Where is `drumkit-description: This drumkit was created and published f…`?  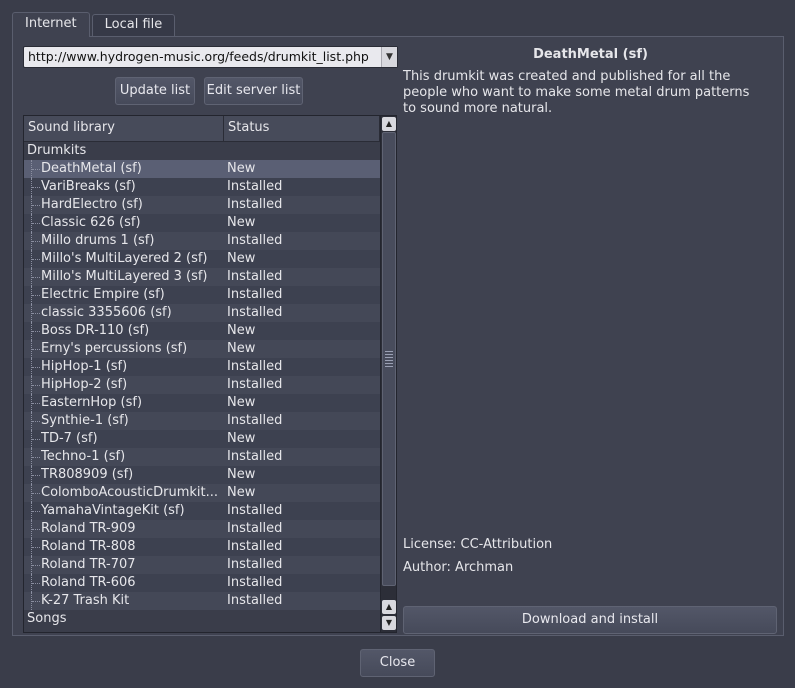 drumkit-description: This drumkit was created and published f… is located at coordinates (576, 92).